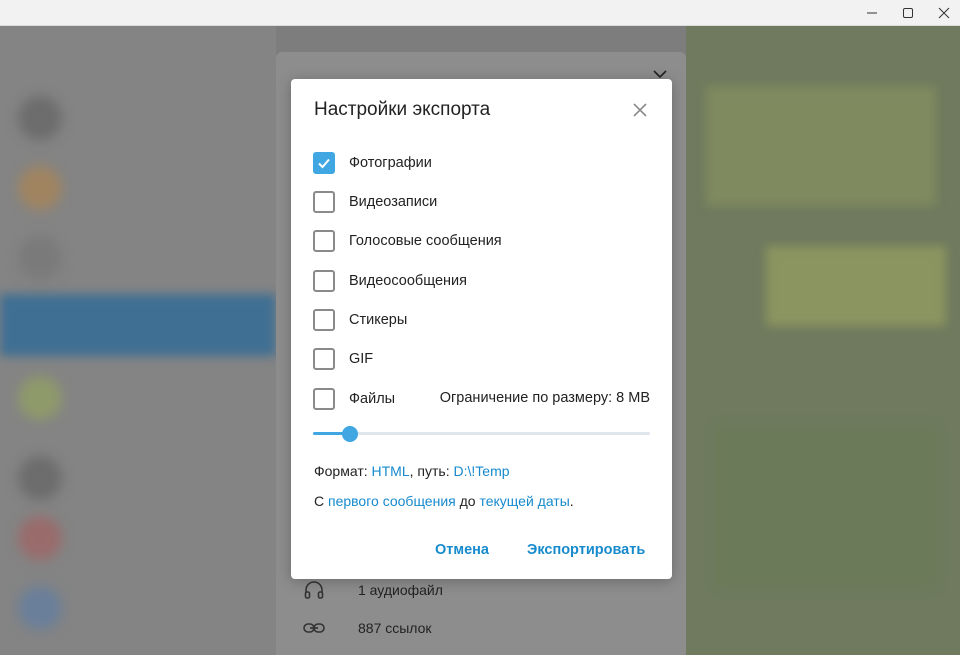 The width and height of the screenshot is (960, 655). Describe the element at coordinates (349, 434) in the screenshot. I see `slider-thumb` at that location.